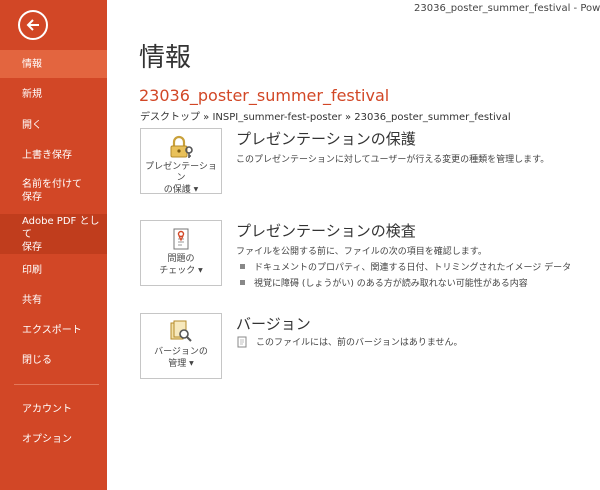 This screenshot has width=600, height=490. I want to click on nav-item-info: 情報, so click(53, 64).